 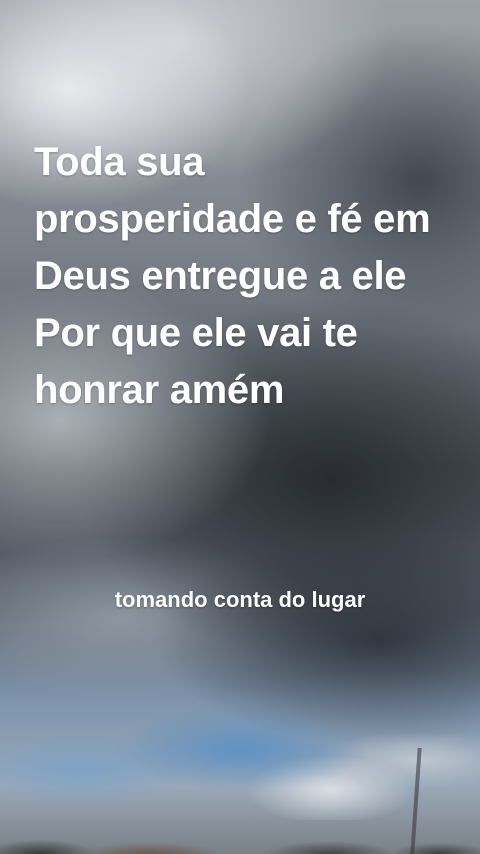 I want to click on overlay-caption: tomando conta do lugar, so click(x=240, y=599).